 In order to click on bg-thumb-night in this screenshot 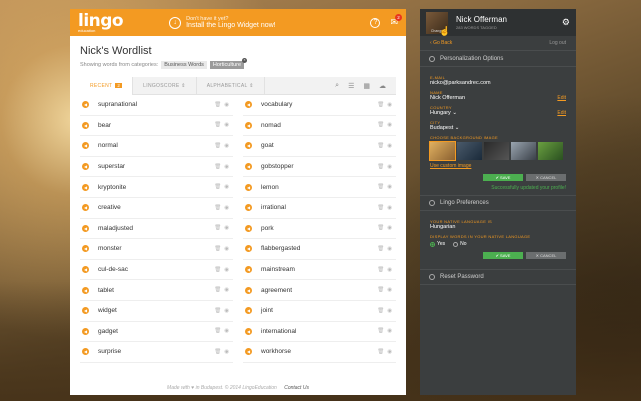, I will do `click(496, 151)`.